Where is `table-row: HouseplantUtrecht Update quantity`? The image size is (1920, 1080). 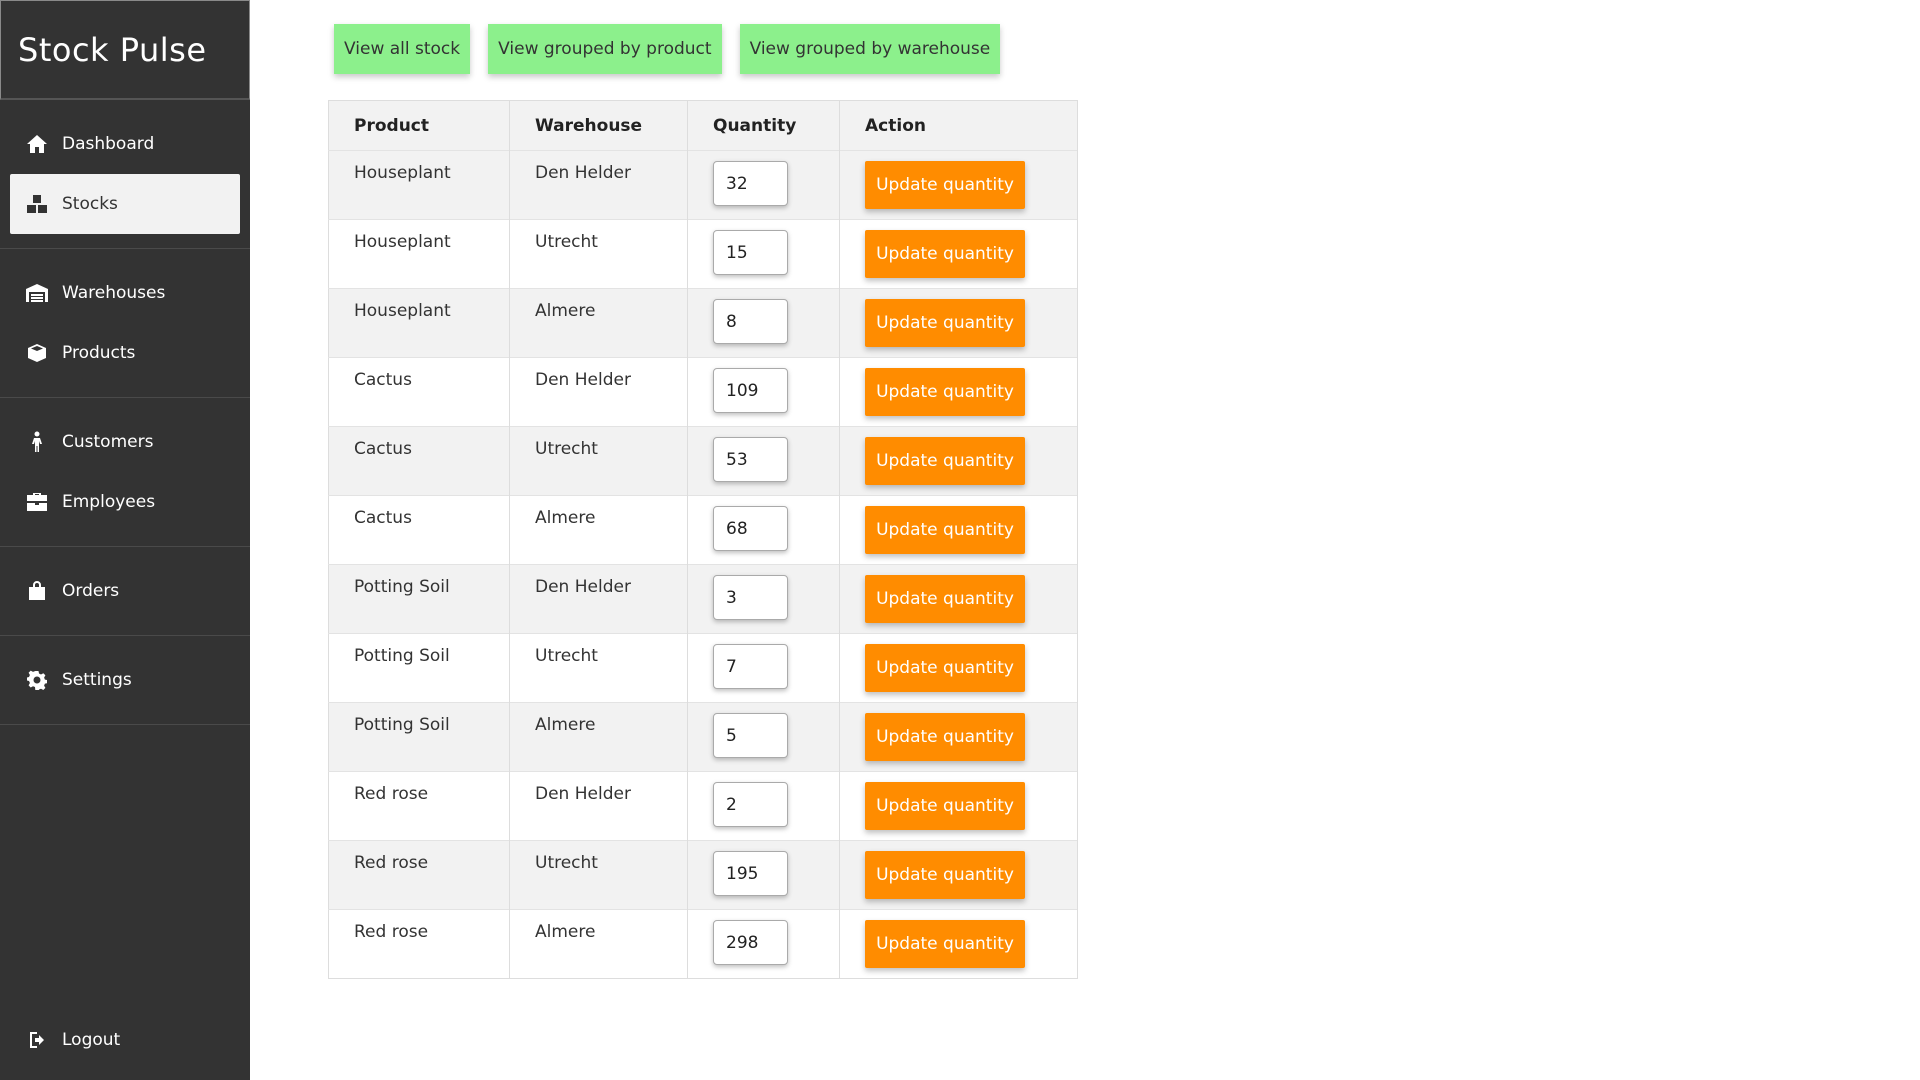
table-row: HouseplantUtrecht Update quantity is located at coordinates (703, 254).